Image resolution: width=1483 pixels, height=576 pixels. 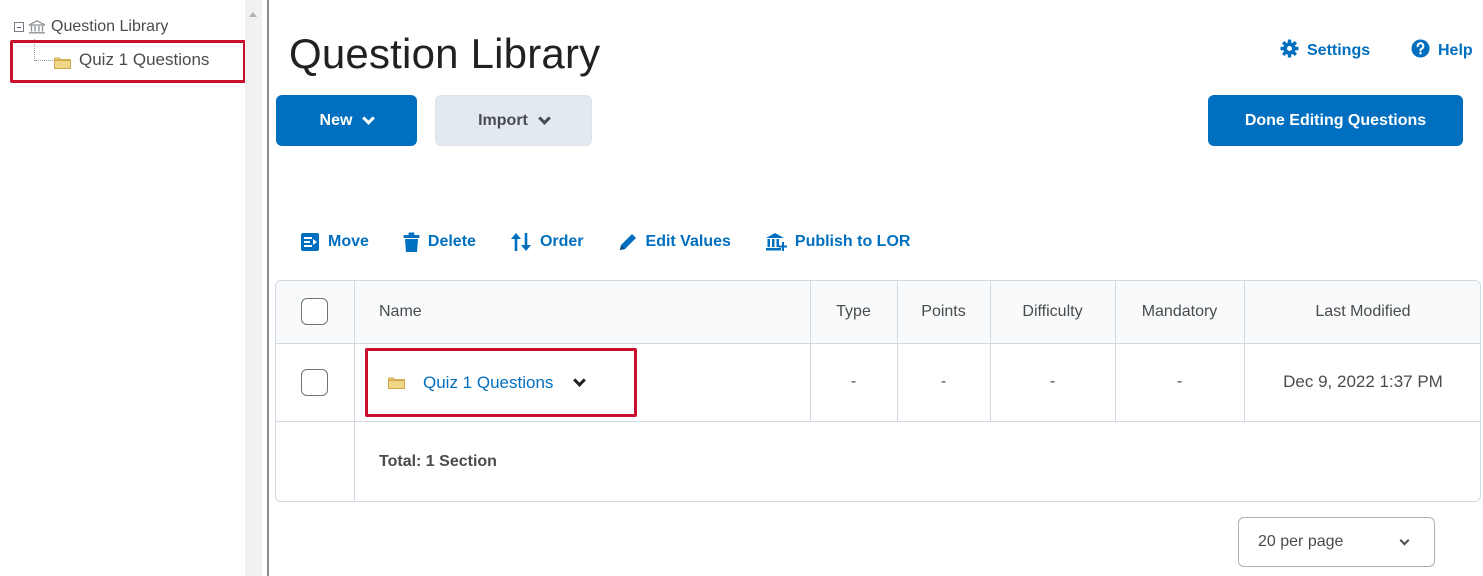 What do you see at coordinates (269, 288) in the screenshot?
I see `pane-splitter` at bounding box center [269, 288].